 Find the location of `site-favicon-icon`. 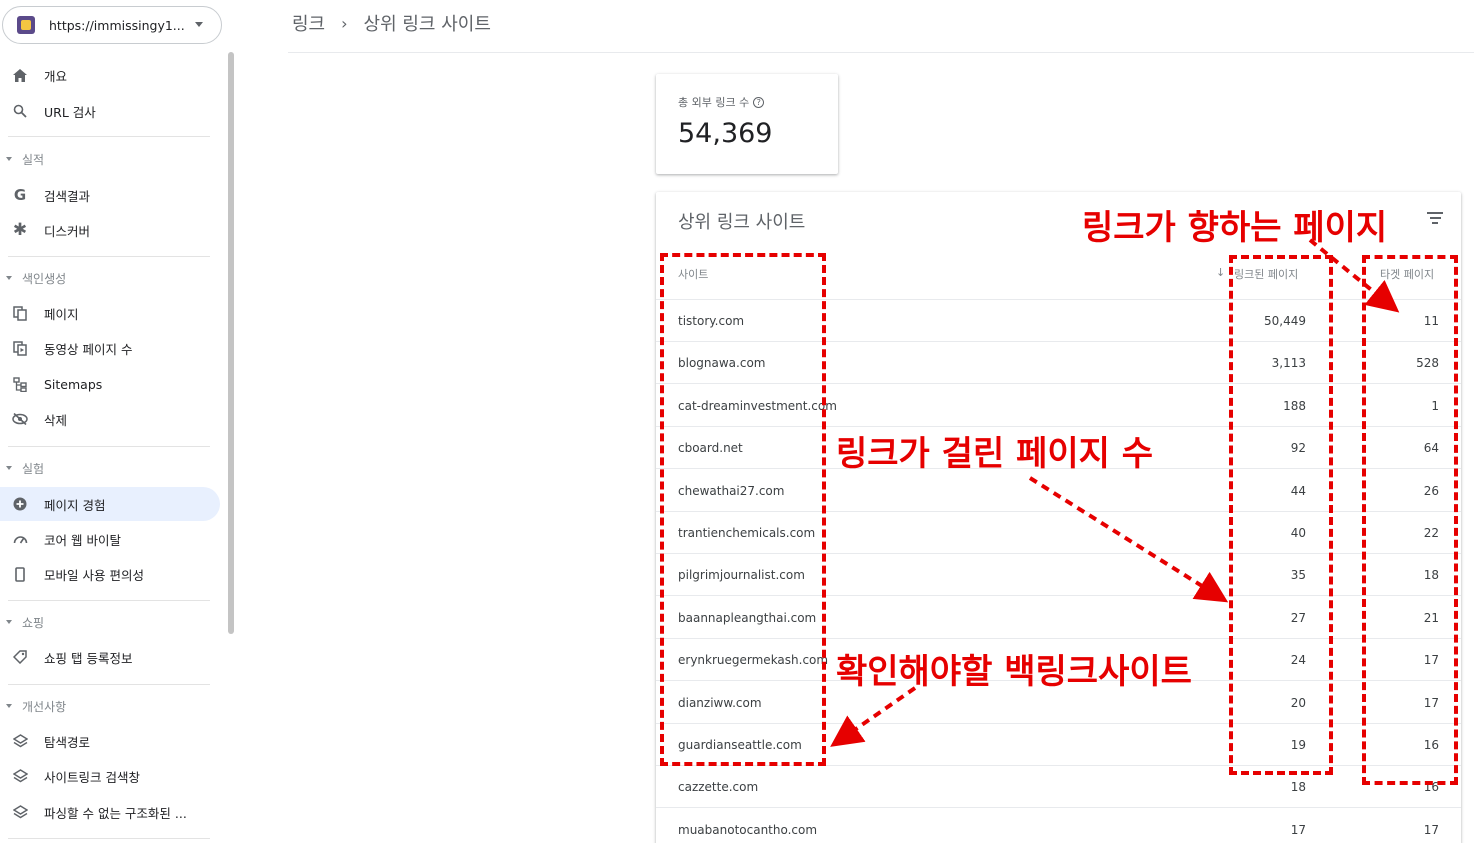

site-favicon-icon is located at coordinates (26, 25).